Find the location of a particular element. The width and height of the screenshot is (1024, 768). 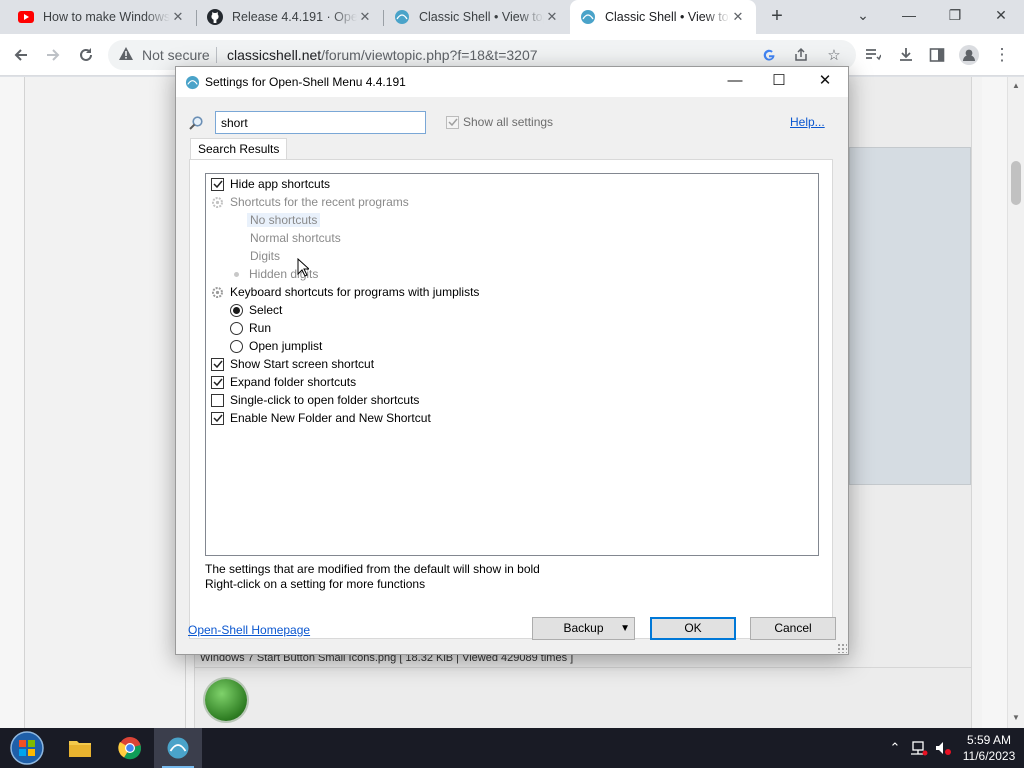

github-icon is located at coordinates (215, 17).